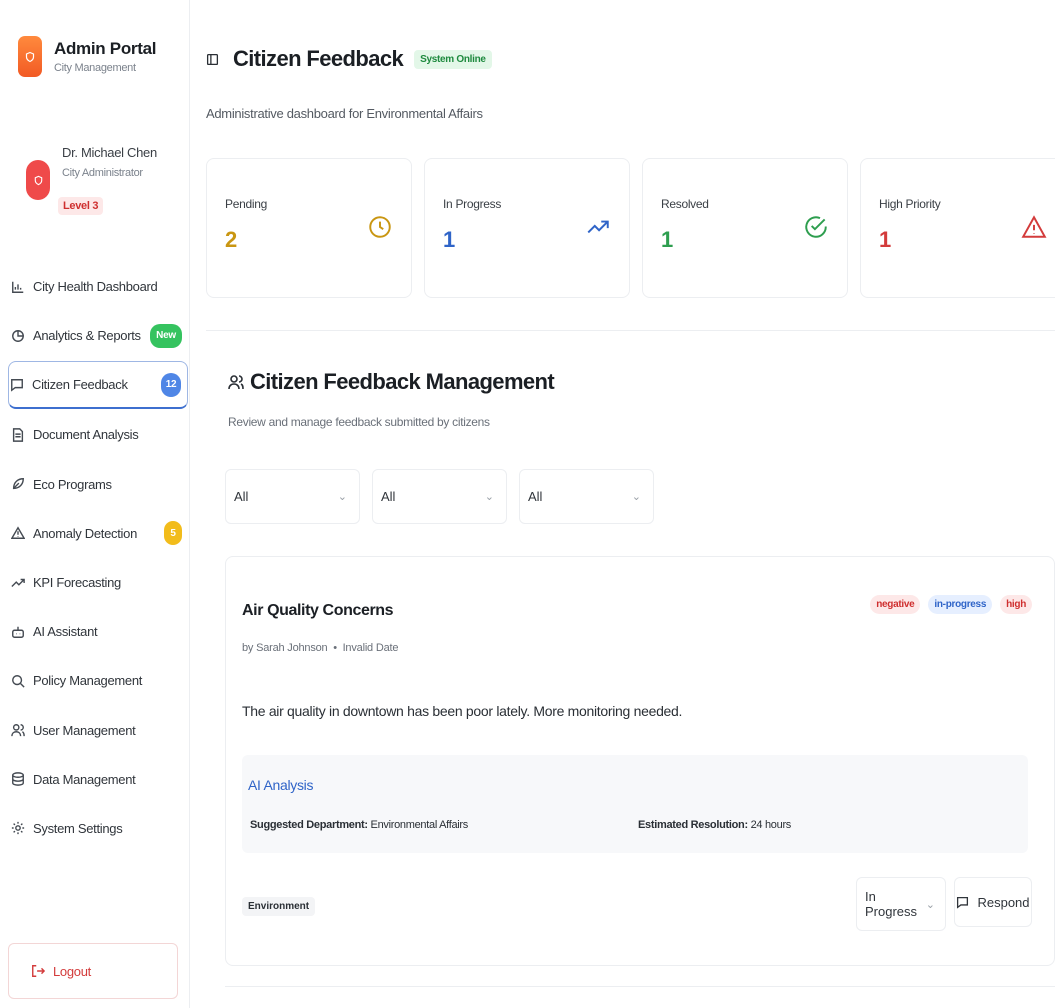  What do you see at coordinates (292, 496) in the screenshot?
I see `filter-select-1: All ⌄` at bounding box center [292, 496].